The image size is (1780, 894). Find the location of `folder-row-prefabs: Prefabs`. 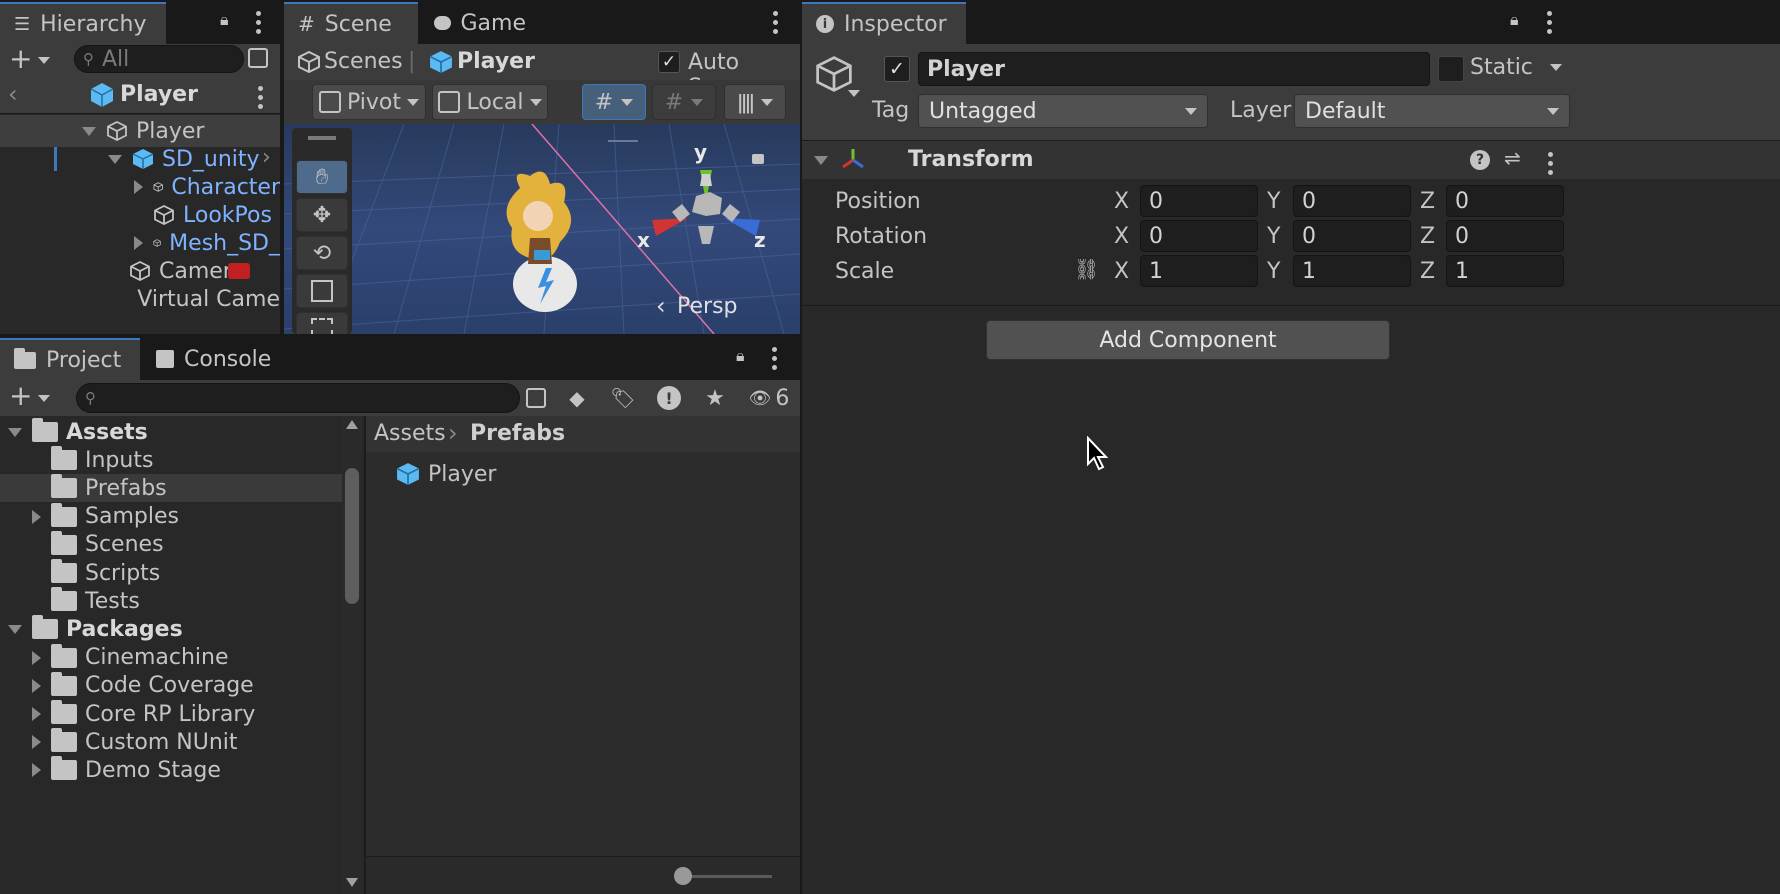

folder-row-prefabs: Prefabs is located at coordinates (171, 488).